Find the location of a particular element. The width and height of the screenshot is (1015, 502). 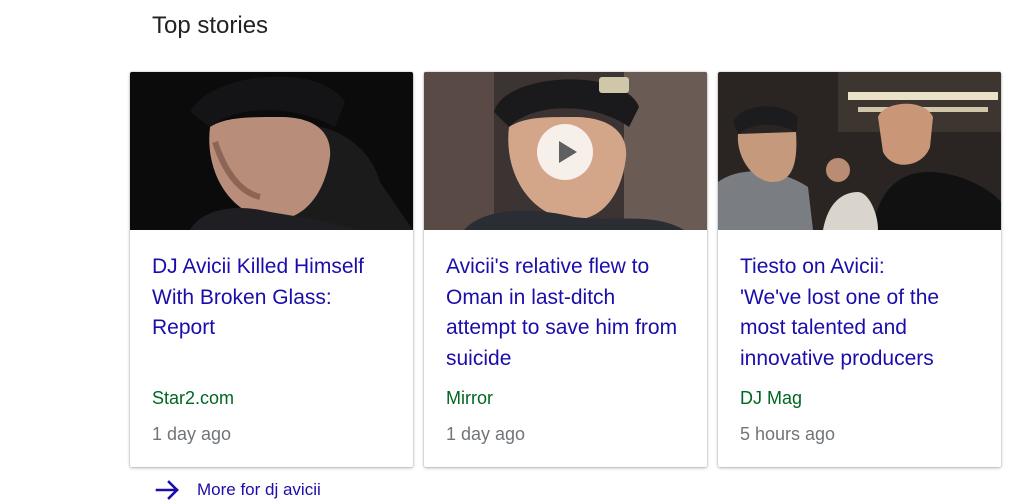

more-stories-link: More for dj avicii is located at coordinates (238, 490).